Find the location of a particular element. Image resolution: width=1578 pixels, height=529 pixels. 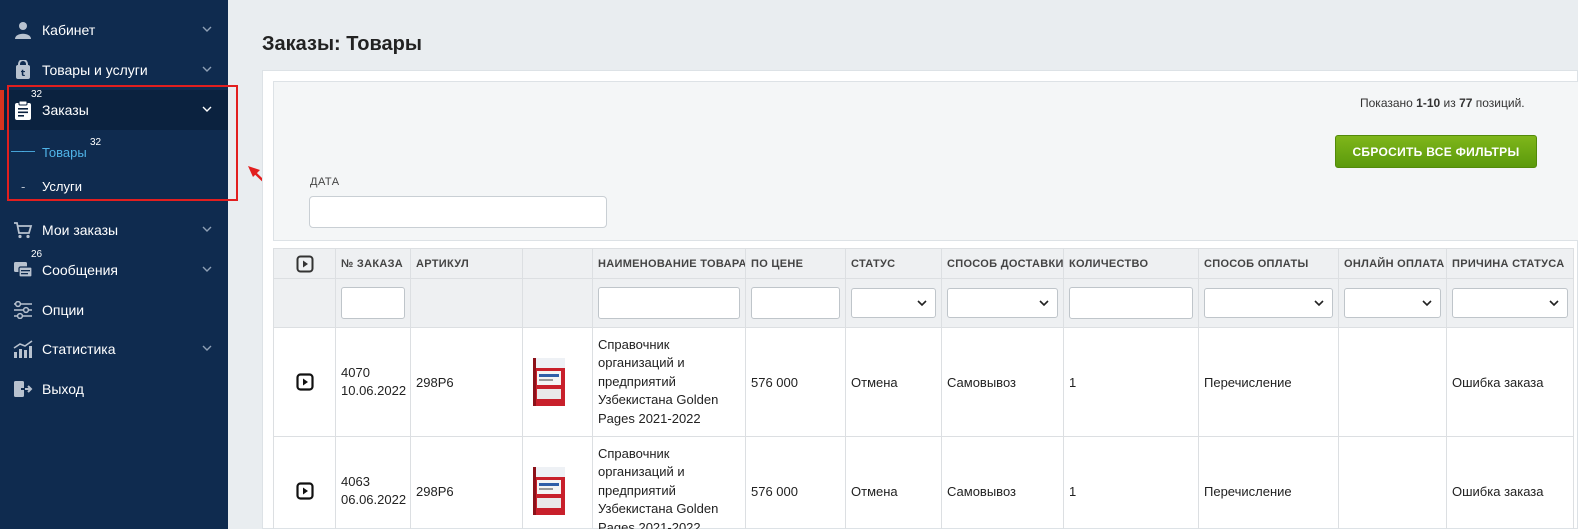

order-no-filter-input is located at coordinates (373, 303).